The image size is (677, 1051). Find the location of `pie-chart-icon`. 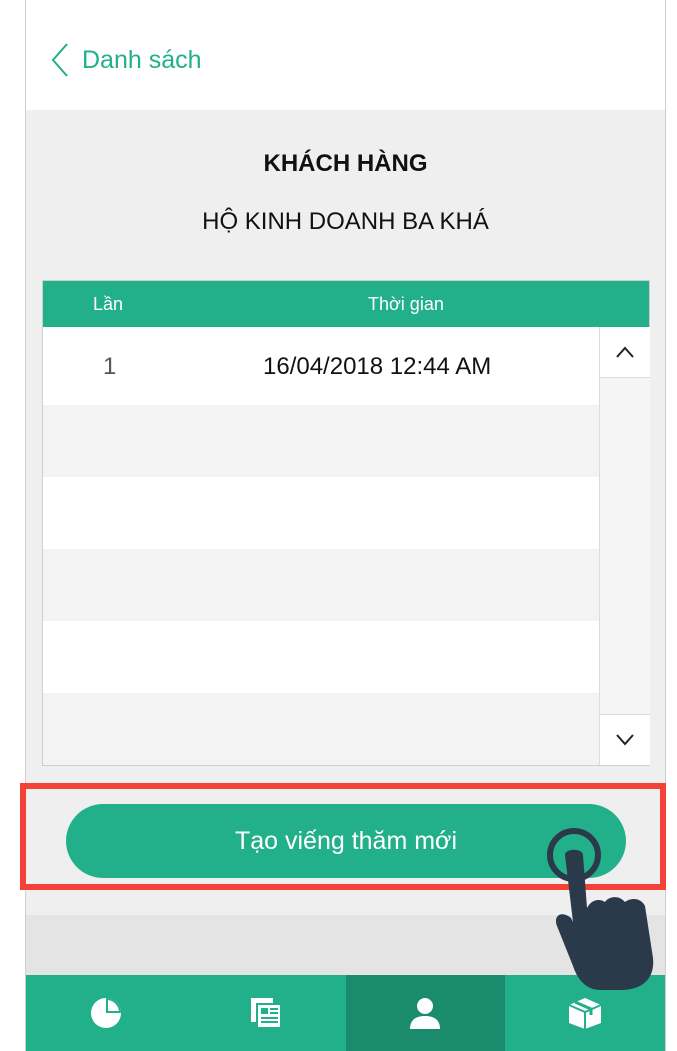

pie-chart-icon is located at coordinates (105, 1013).